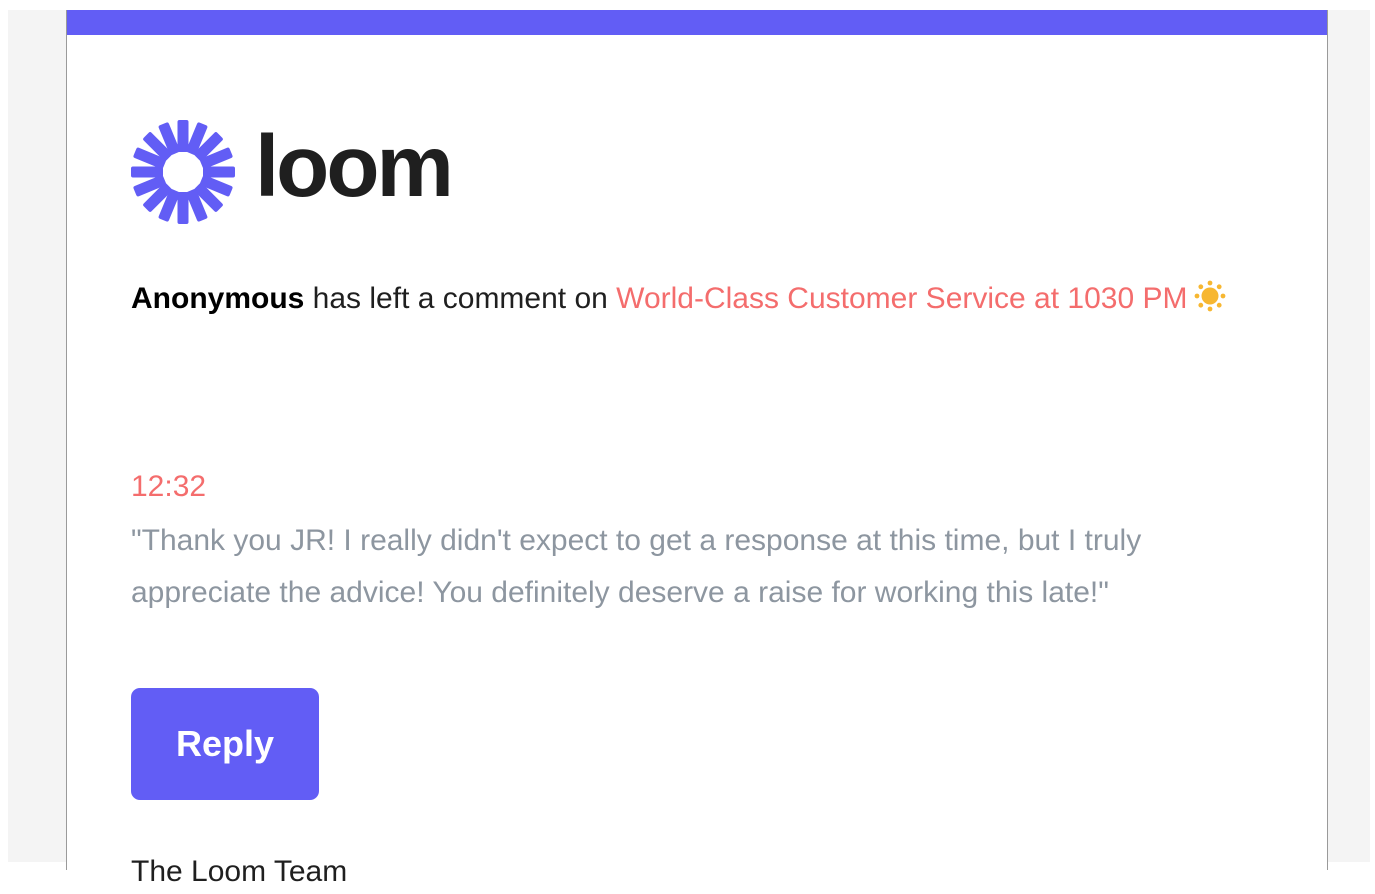  Describe the element at coordinates (218, 298) in the screenshot. I see `comment-author: Anonymous` at that location.